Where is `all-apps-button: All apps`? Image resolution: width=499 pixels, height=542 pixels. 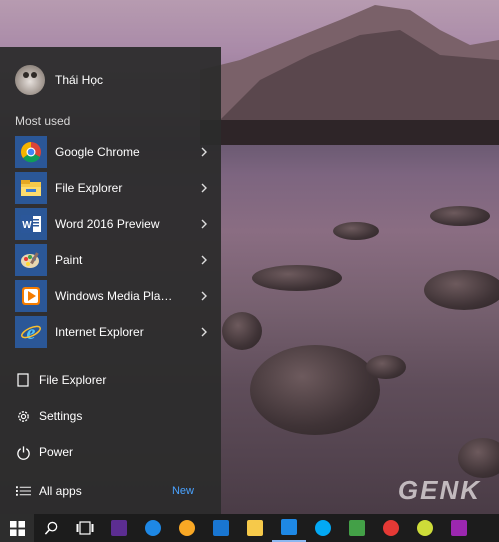
all-apps-button: All apps is located at coordinates (48, 491).